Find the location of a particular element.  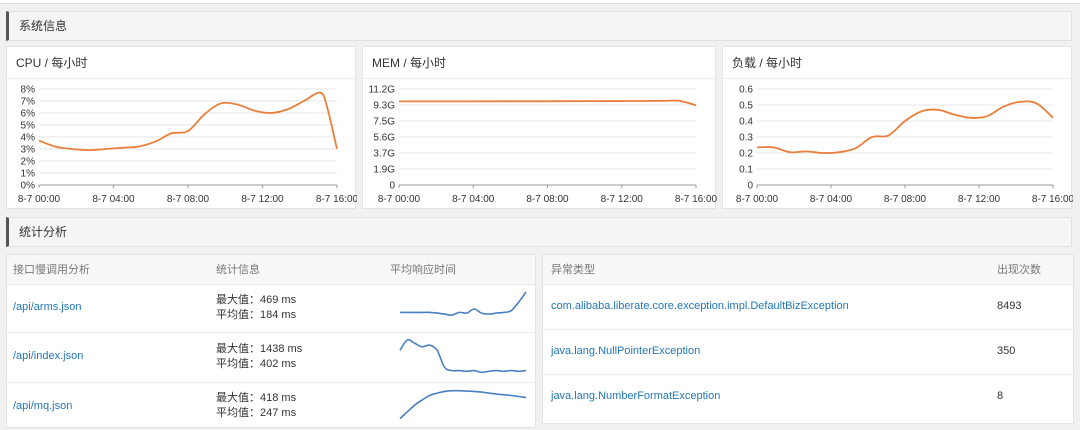

max-value: 最大值：469 ms is located at coordinates (256, 300).